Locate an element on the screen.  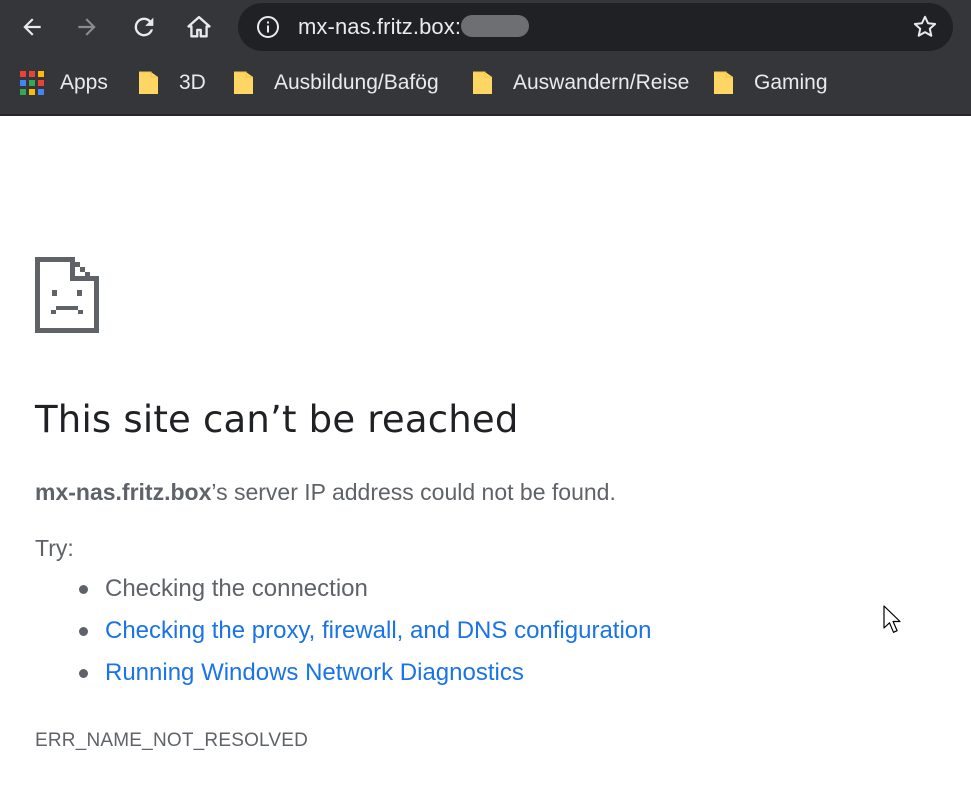
star-outline-icon is located at coordinates (925, 27).